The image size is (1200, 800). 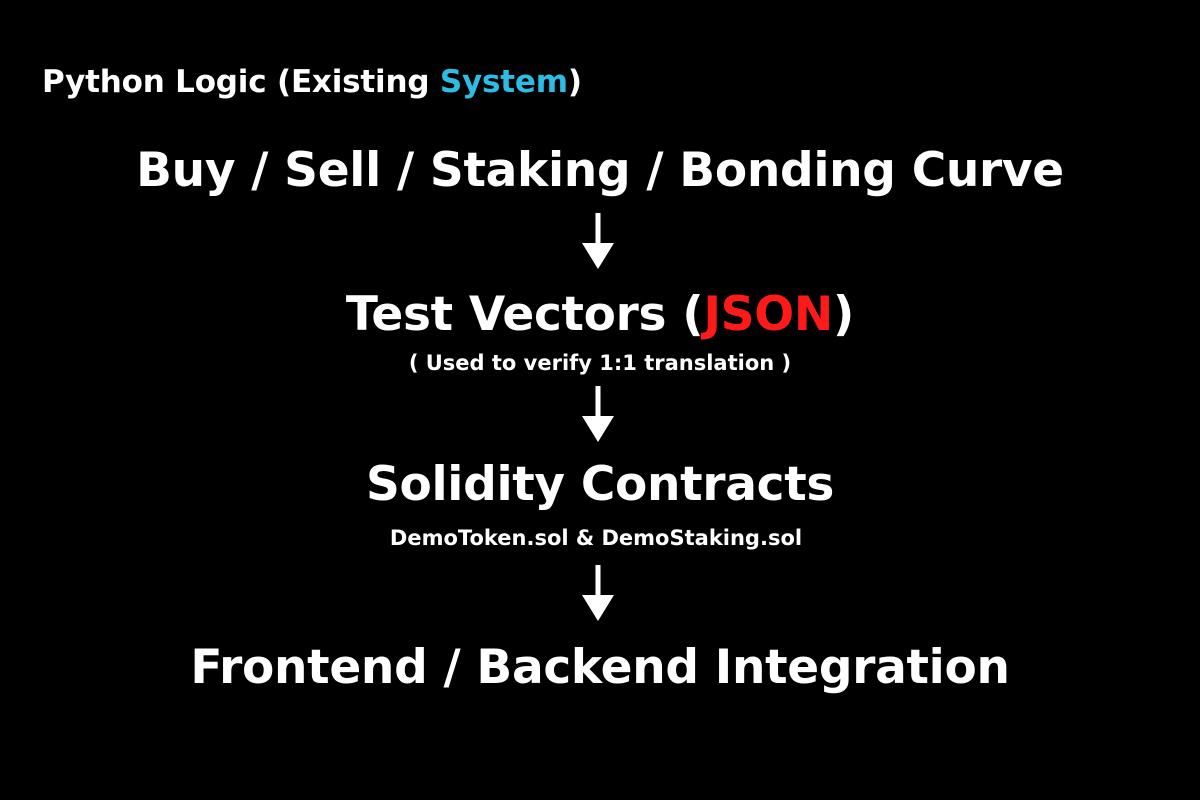 What do you see at coordinates (574, 82) in the screenshot?
I see `heading-suffix: )` at bounding box center [574, 82].